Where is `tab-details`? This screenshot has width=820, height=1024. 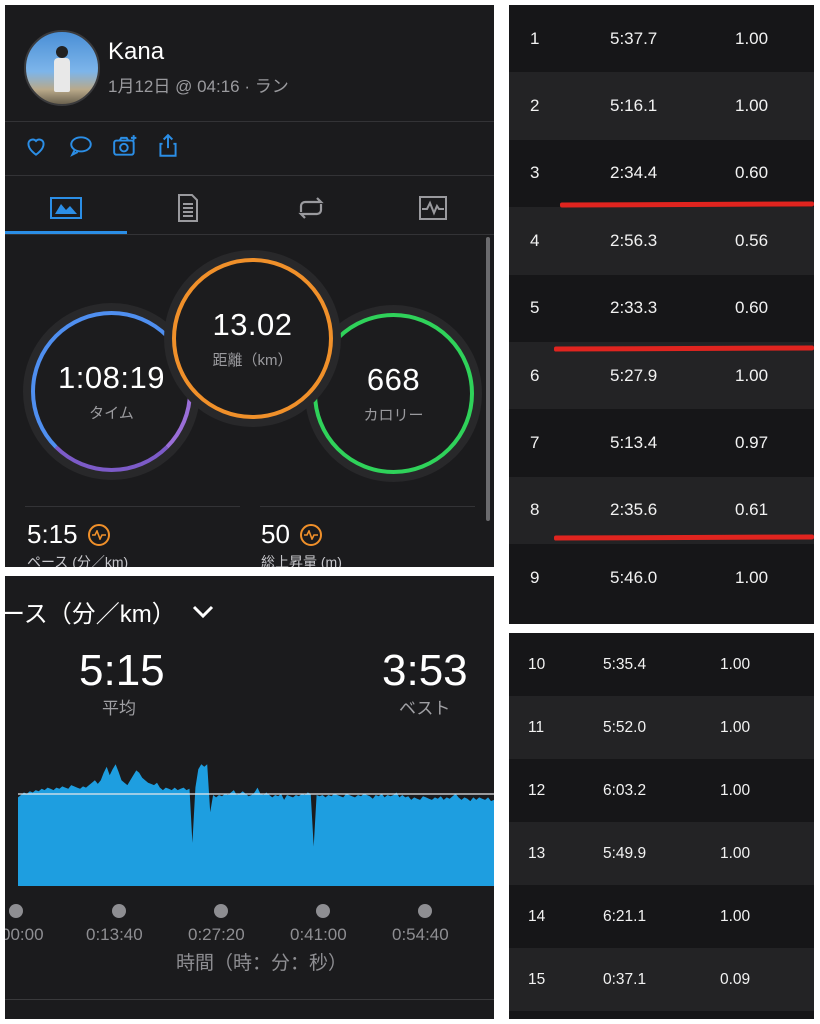 tab-details is located at coordinates (188, 207).